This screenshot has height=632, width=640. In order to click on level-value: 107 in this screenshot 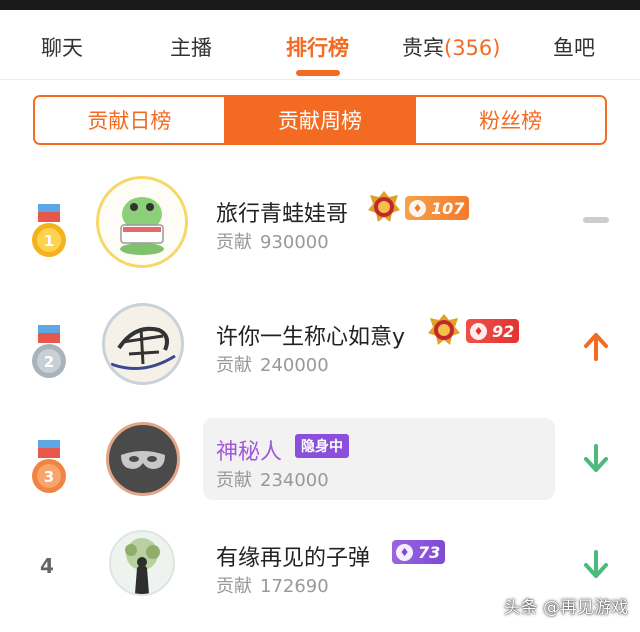, I will do `click(448, 208)`.